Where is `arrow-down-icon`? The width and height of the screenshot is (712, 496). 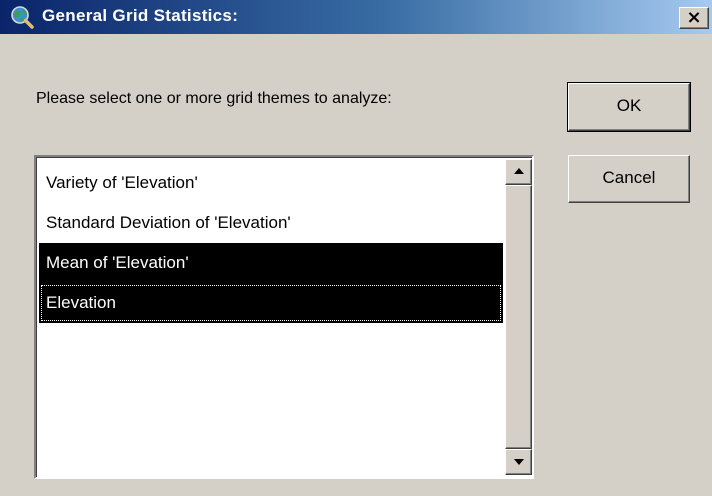
arrow-down-icon is located at coordinates (519, 462).